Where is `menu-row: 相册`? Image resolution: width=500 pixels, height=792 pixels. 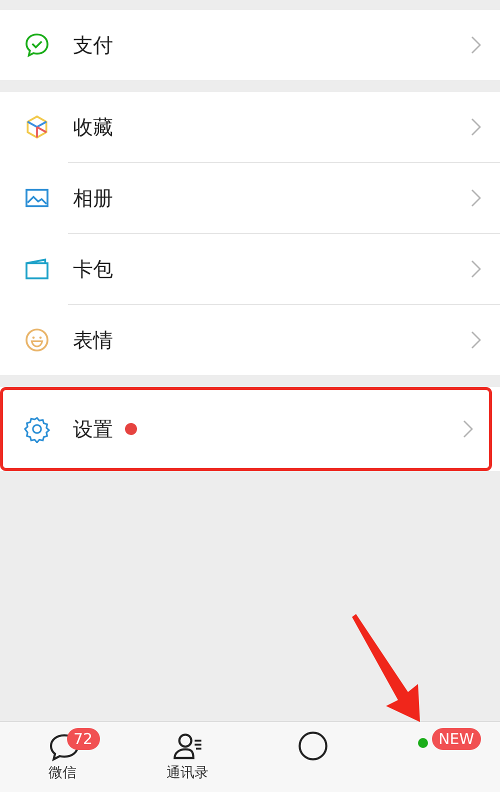
menu-row: 相册 is located at coordinates (250, 198).